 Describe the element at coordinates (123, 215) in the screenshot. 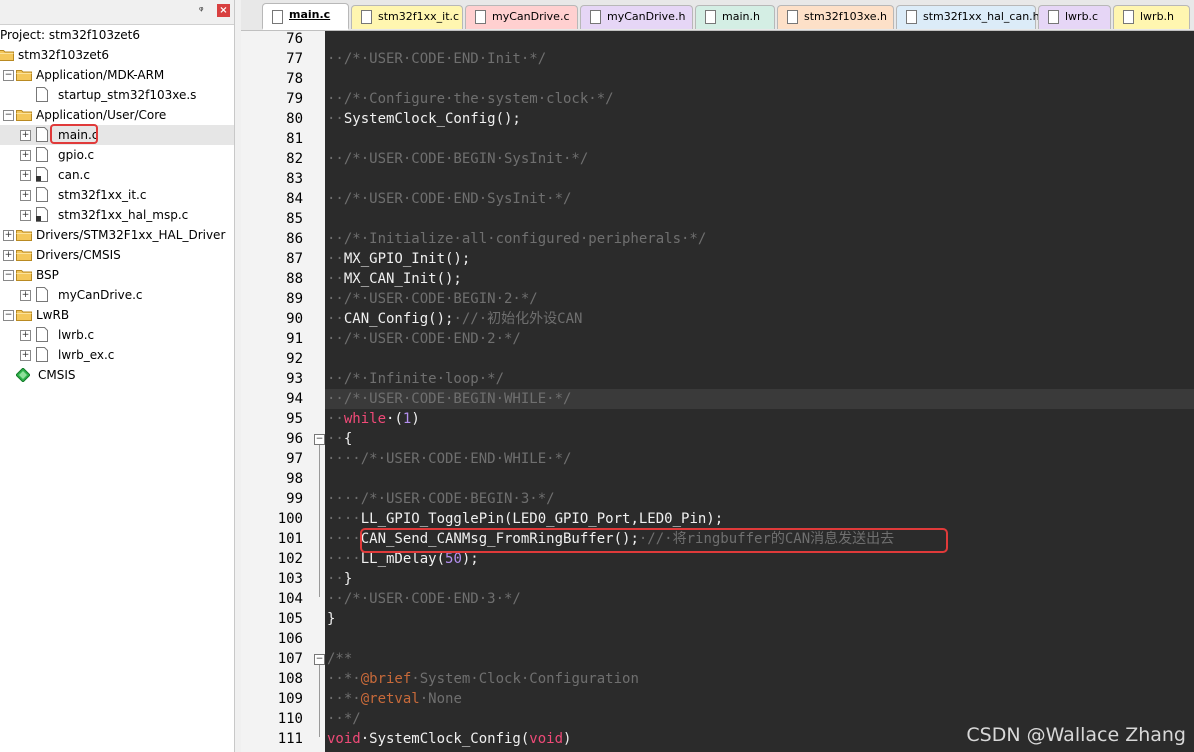

I see `tree-item-label: stm32f1xx_hal_msp.c` at that location.